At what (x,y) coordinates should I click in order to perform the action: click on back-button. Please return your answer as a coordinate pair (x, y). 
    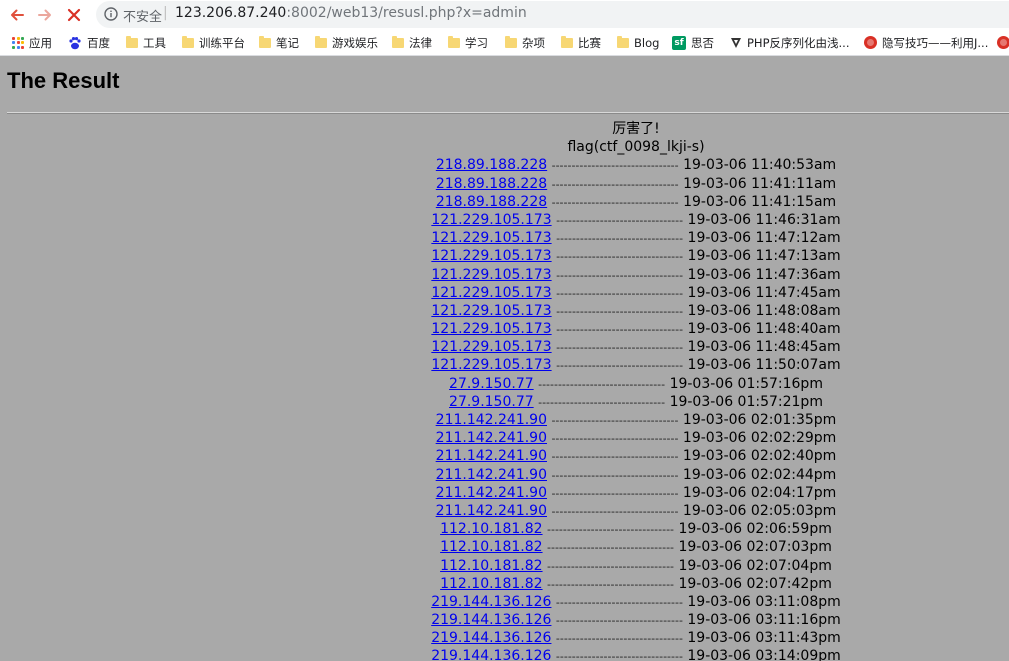
    Looking at the image, I should click on (17, 15).